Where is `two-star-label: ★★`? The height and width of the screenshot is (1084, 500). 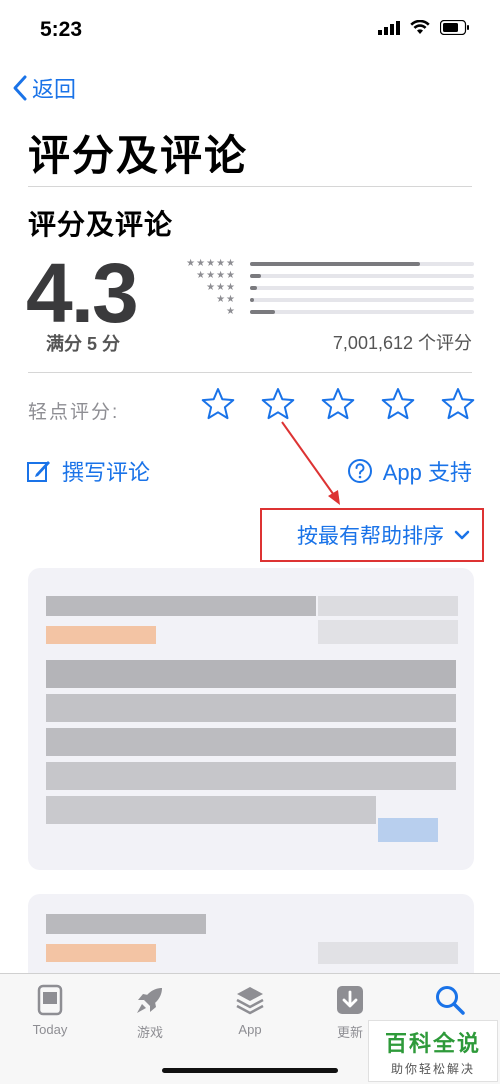
two-star-label: ★★ is located at coordinates (226, 299).